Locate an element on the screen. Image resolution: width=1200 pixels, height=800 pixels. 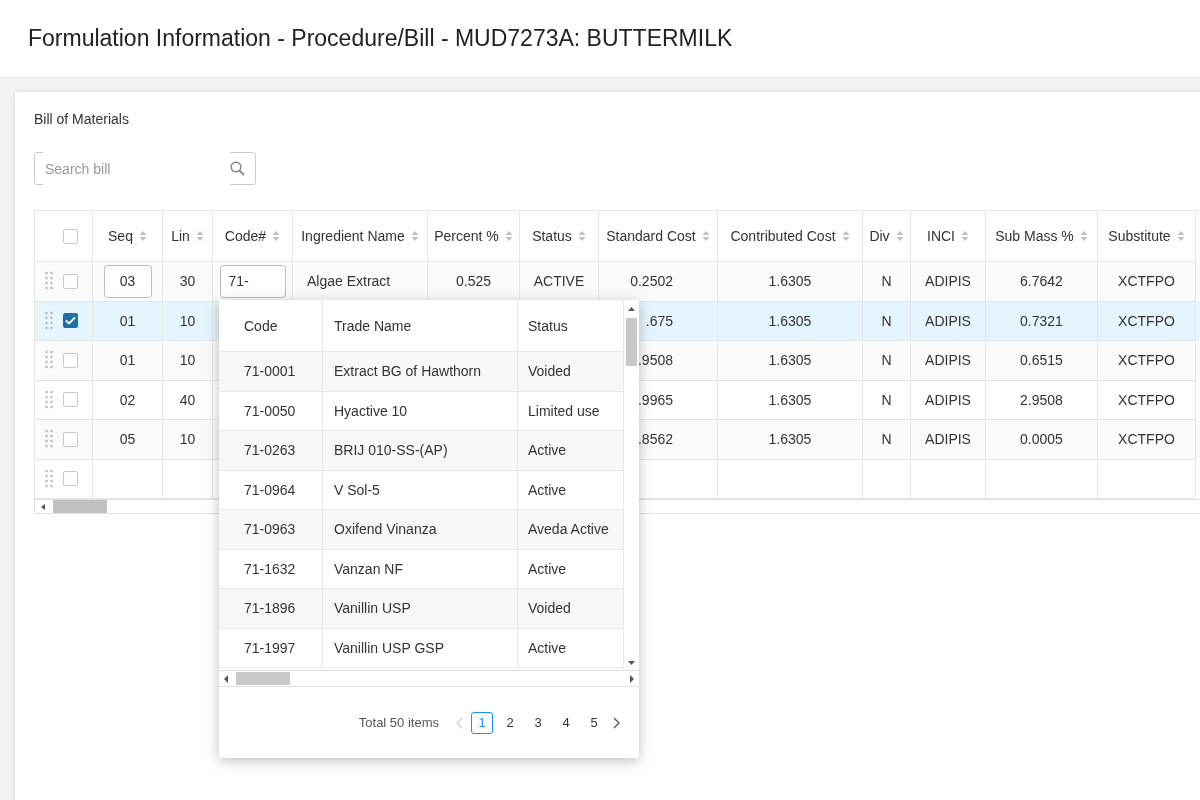
sequence-cell: 05 is located at coordinates (128, 440).